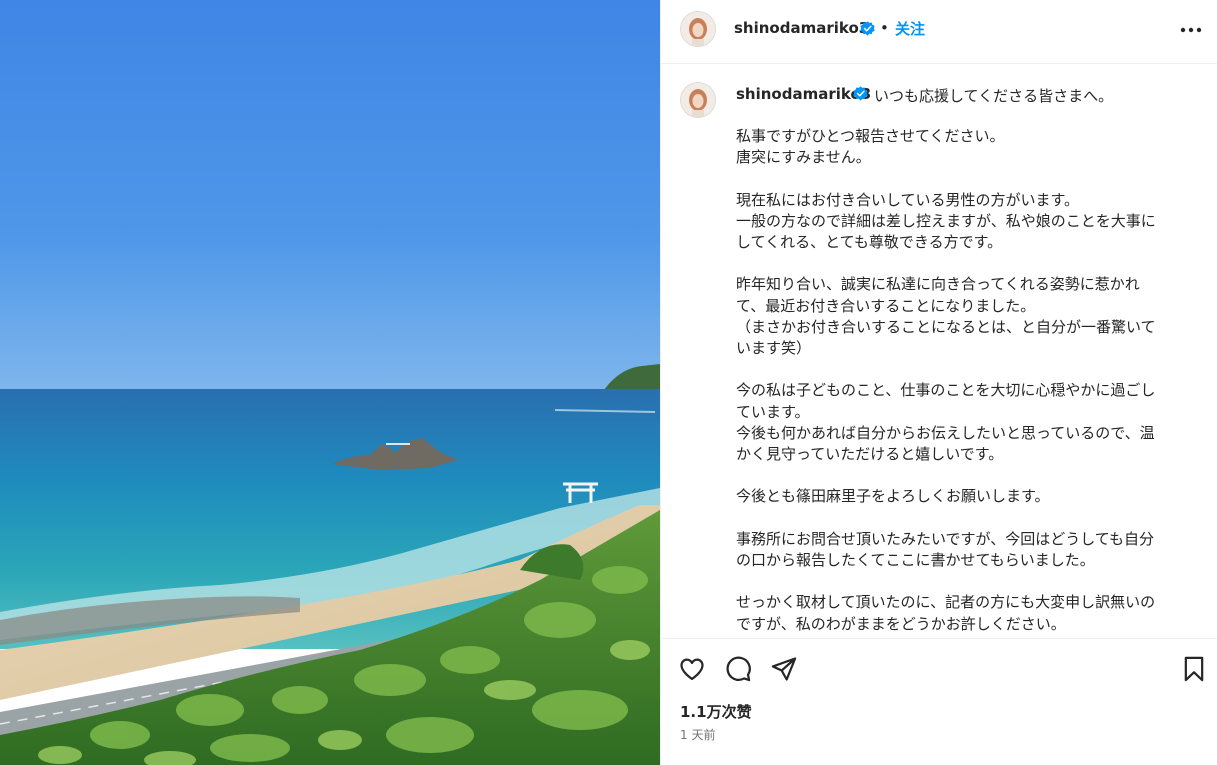  What do you see at coordinates (803, 157) in the screenshot?
I see `caption-line: 唐突にすみません。` at bounding box center [803, 157].